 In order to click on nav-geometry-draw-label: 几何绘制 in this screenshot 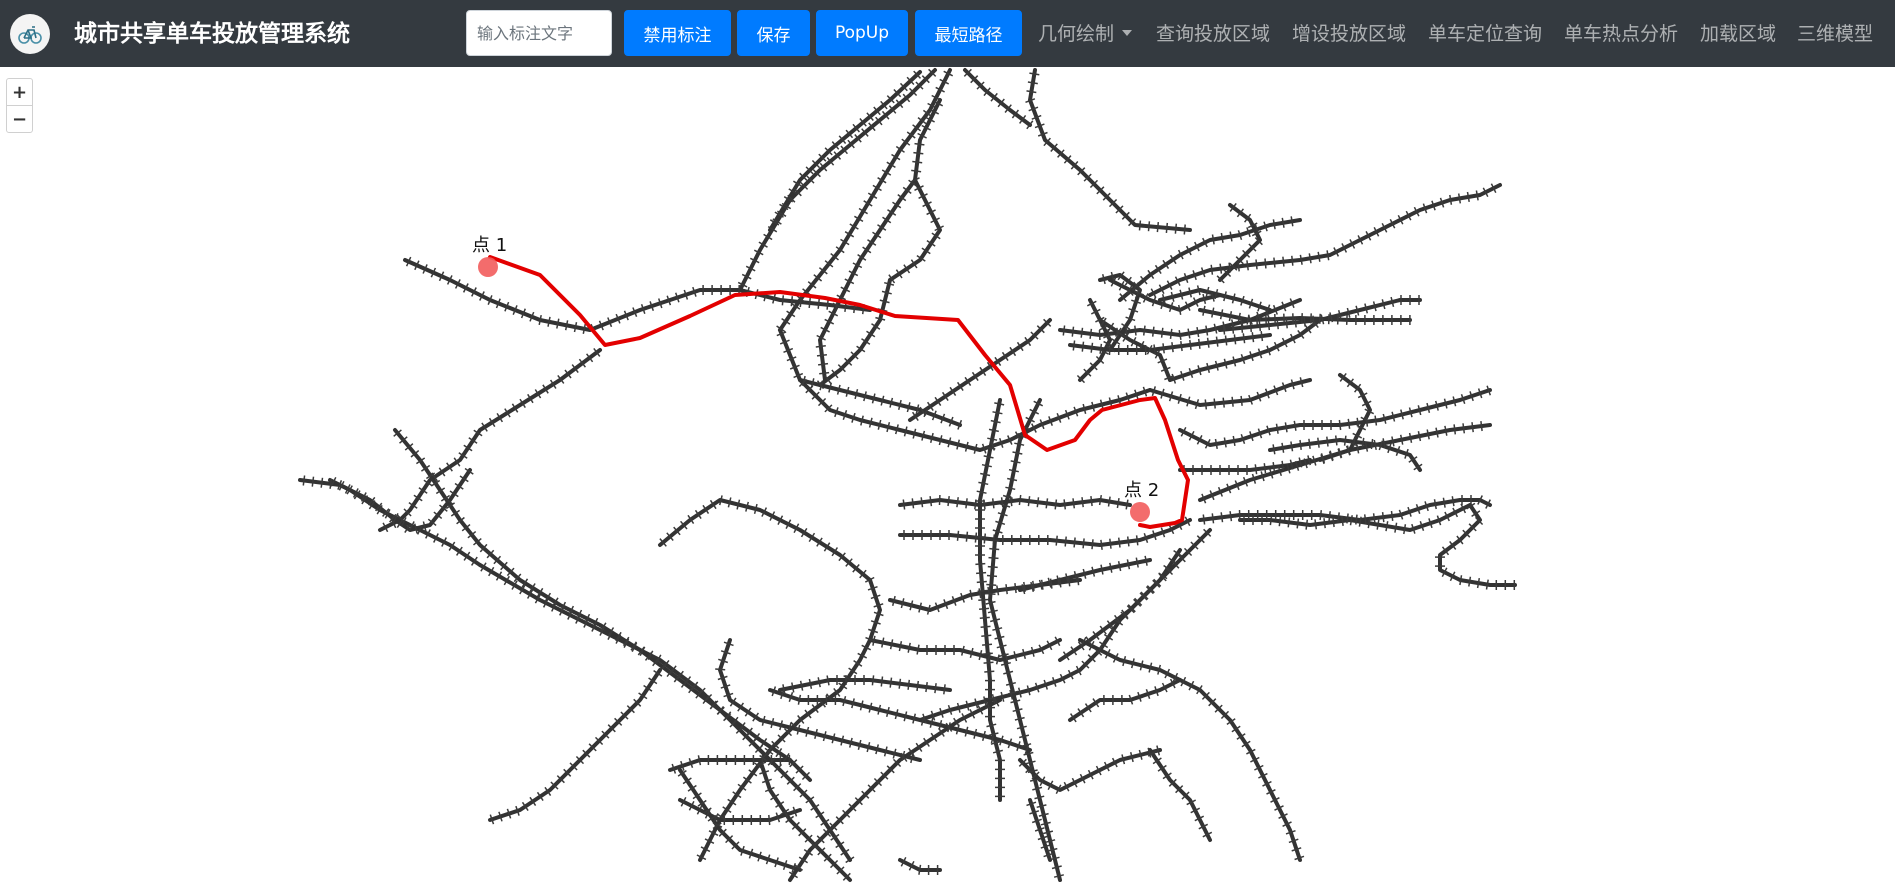, I will do `click(1076, 34)`.